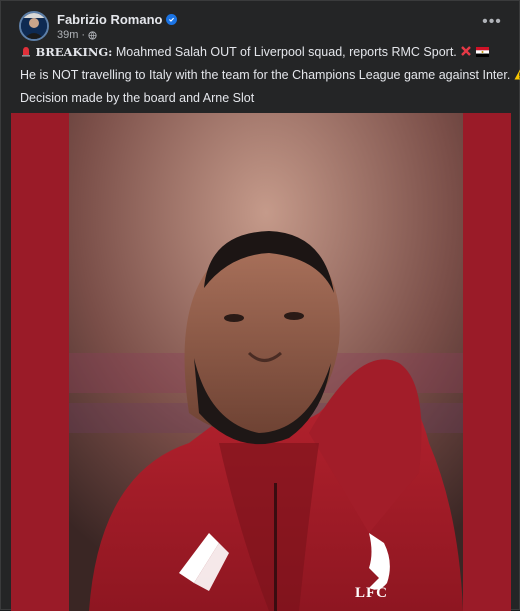  I want to click on post-header: Fabrizio Romano 39m · •••, so click(261, 27).